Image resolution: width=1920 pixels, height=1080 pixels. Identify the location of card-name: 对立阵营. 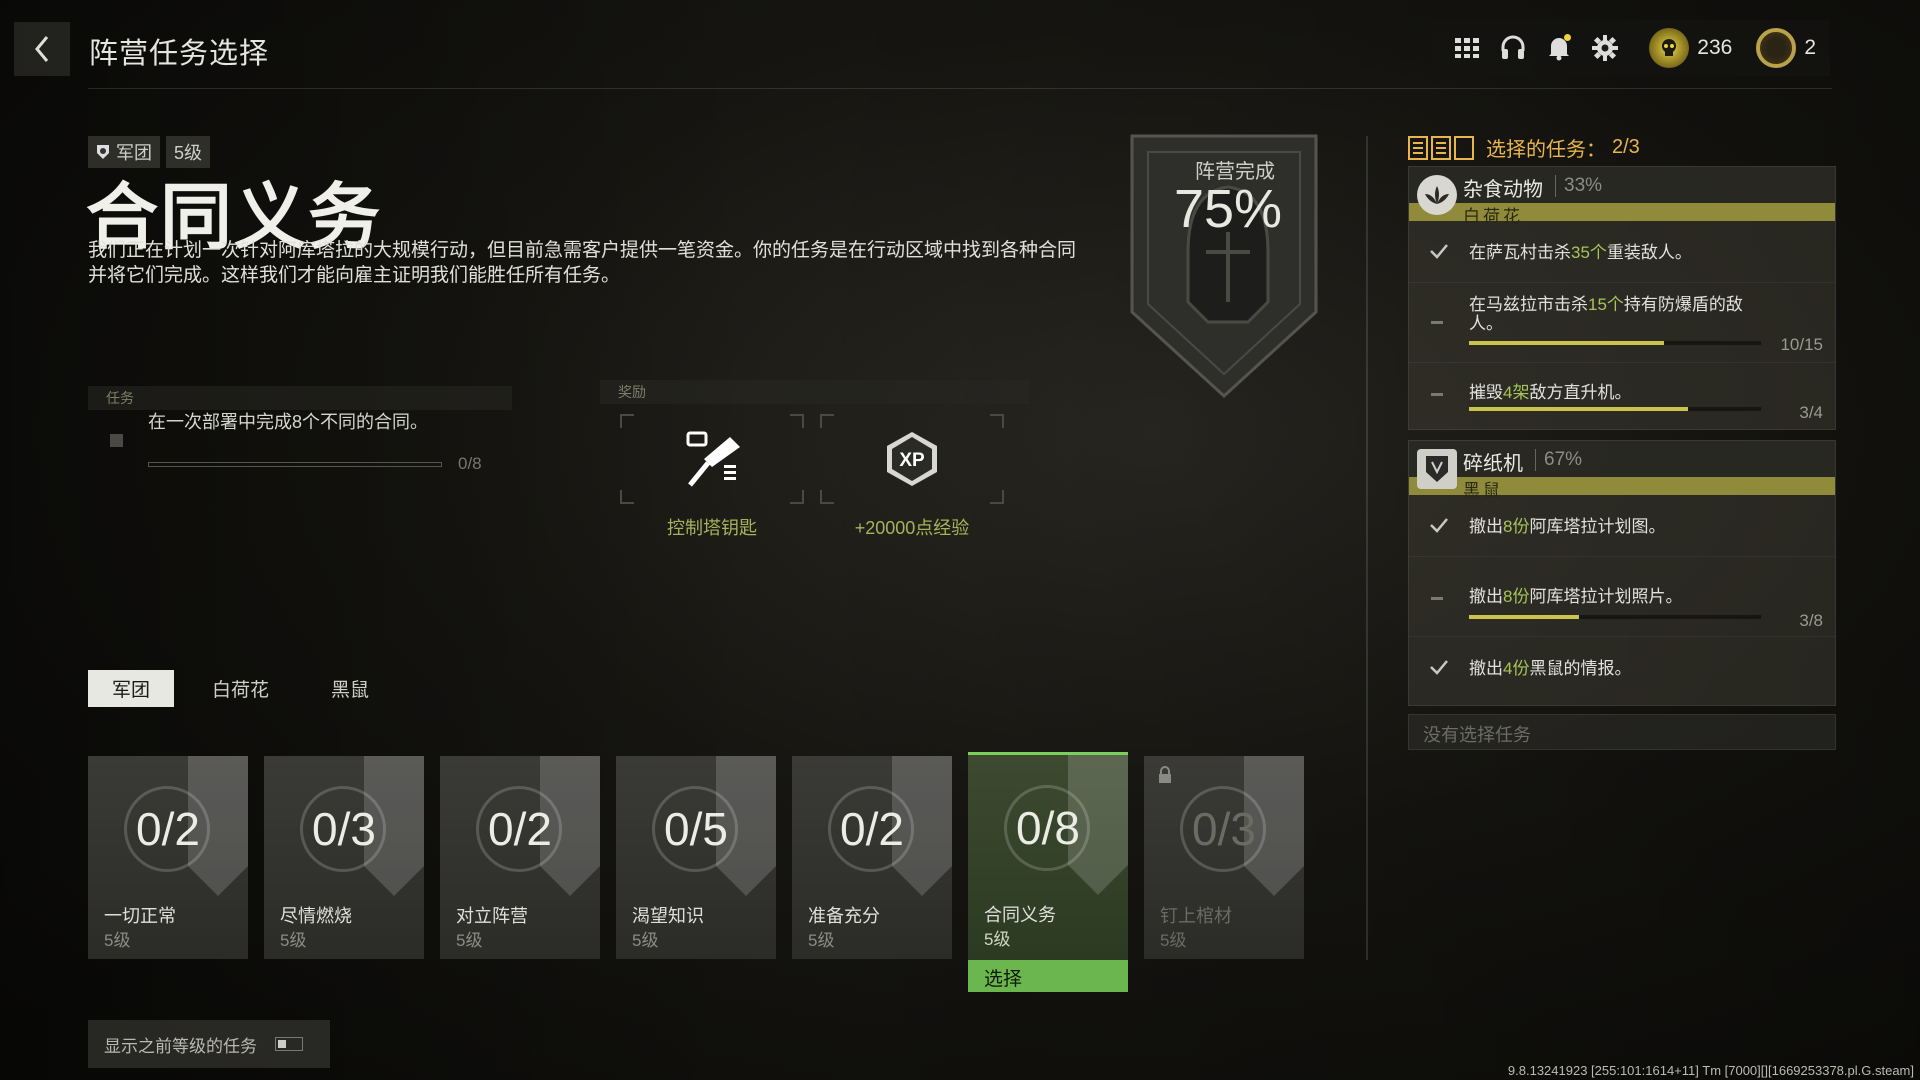
(492, 916).